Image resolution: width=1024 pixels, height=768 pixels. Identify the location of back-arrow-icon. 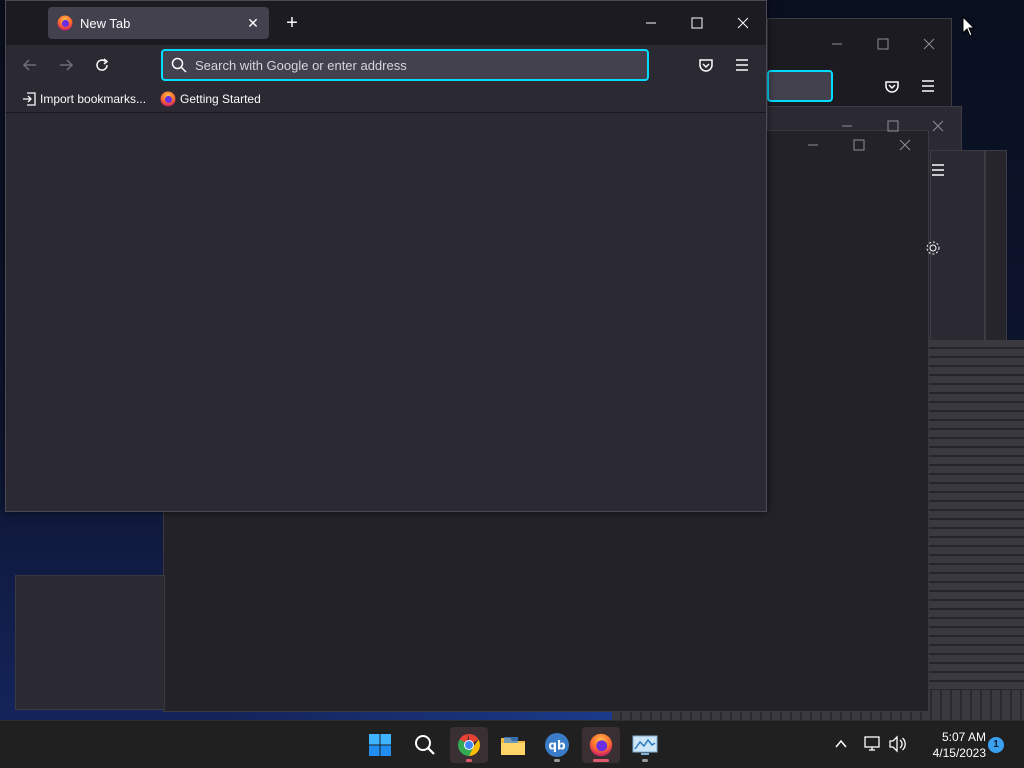
(29, 65).